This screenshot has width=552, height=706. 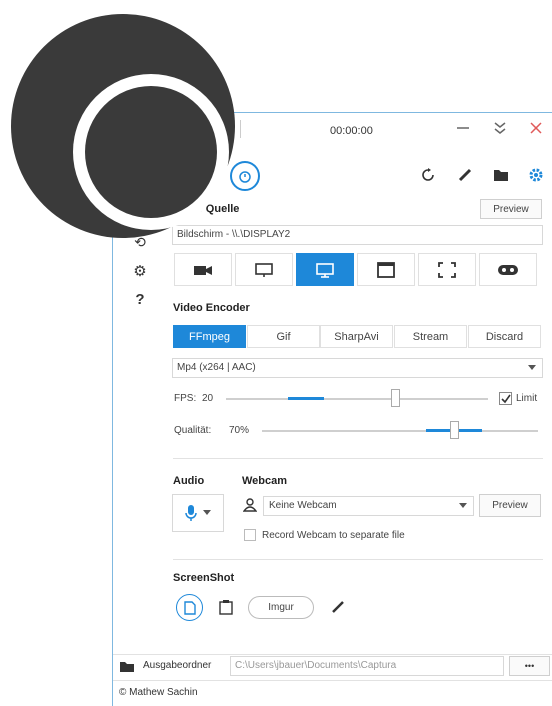 What do you see at coordinates (209, 336) in the screenshot?
I see `tab-ffmpeg: FFmpeg` at bounding box center [209, 336].